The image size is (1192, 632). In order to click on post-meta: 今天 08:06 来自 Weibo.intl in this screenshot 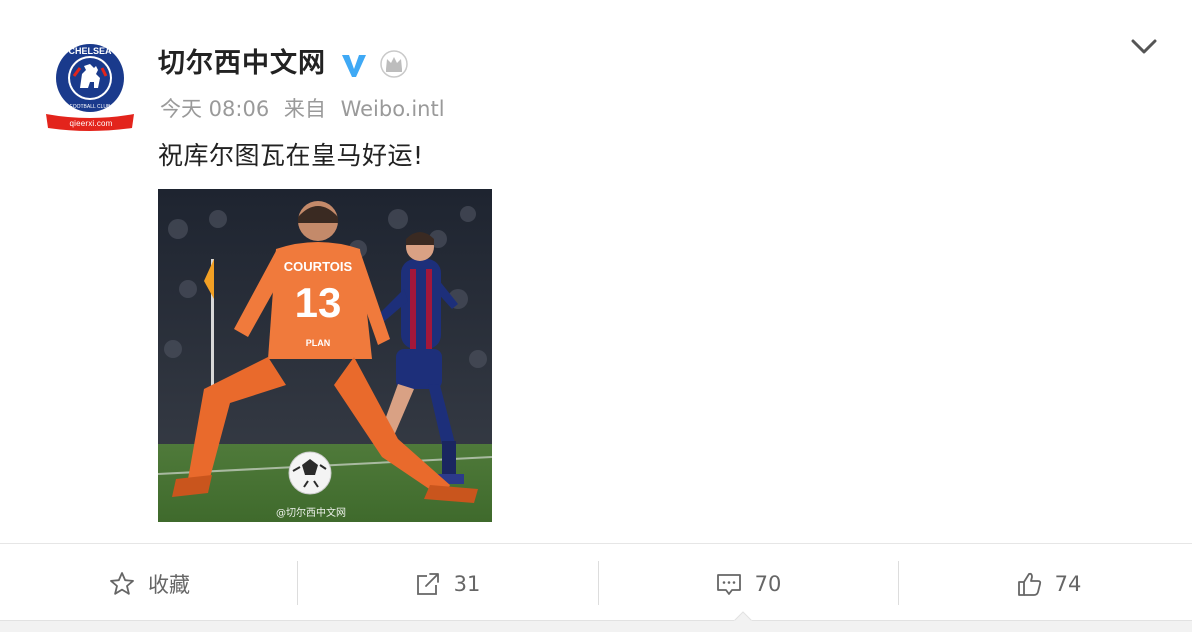, I will do `click(302, 109)`.